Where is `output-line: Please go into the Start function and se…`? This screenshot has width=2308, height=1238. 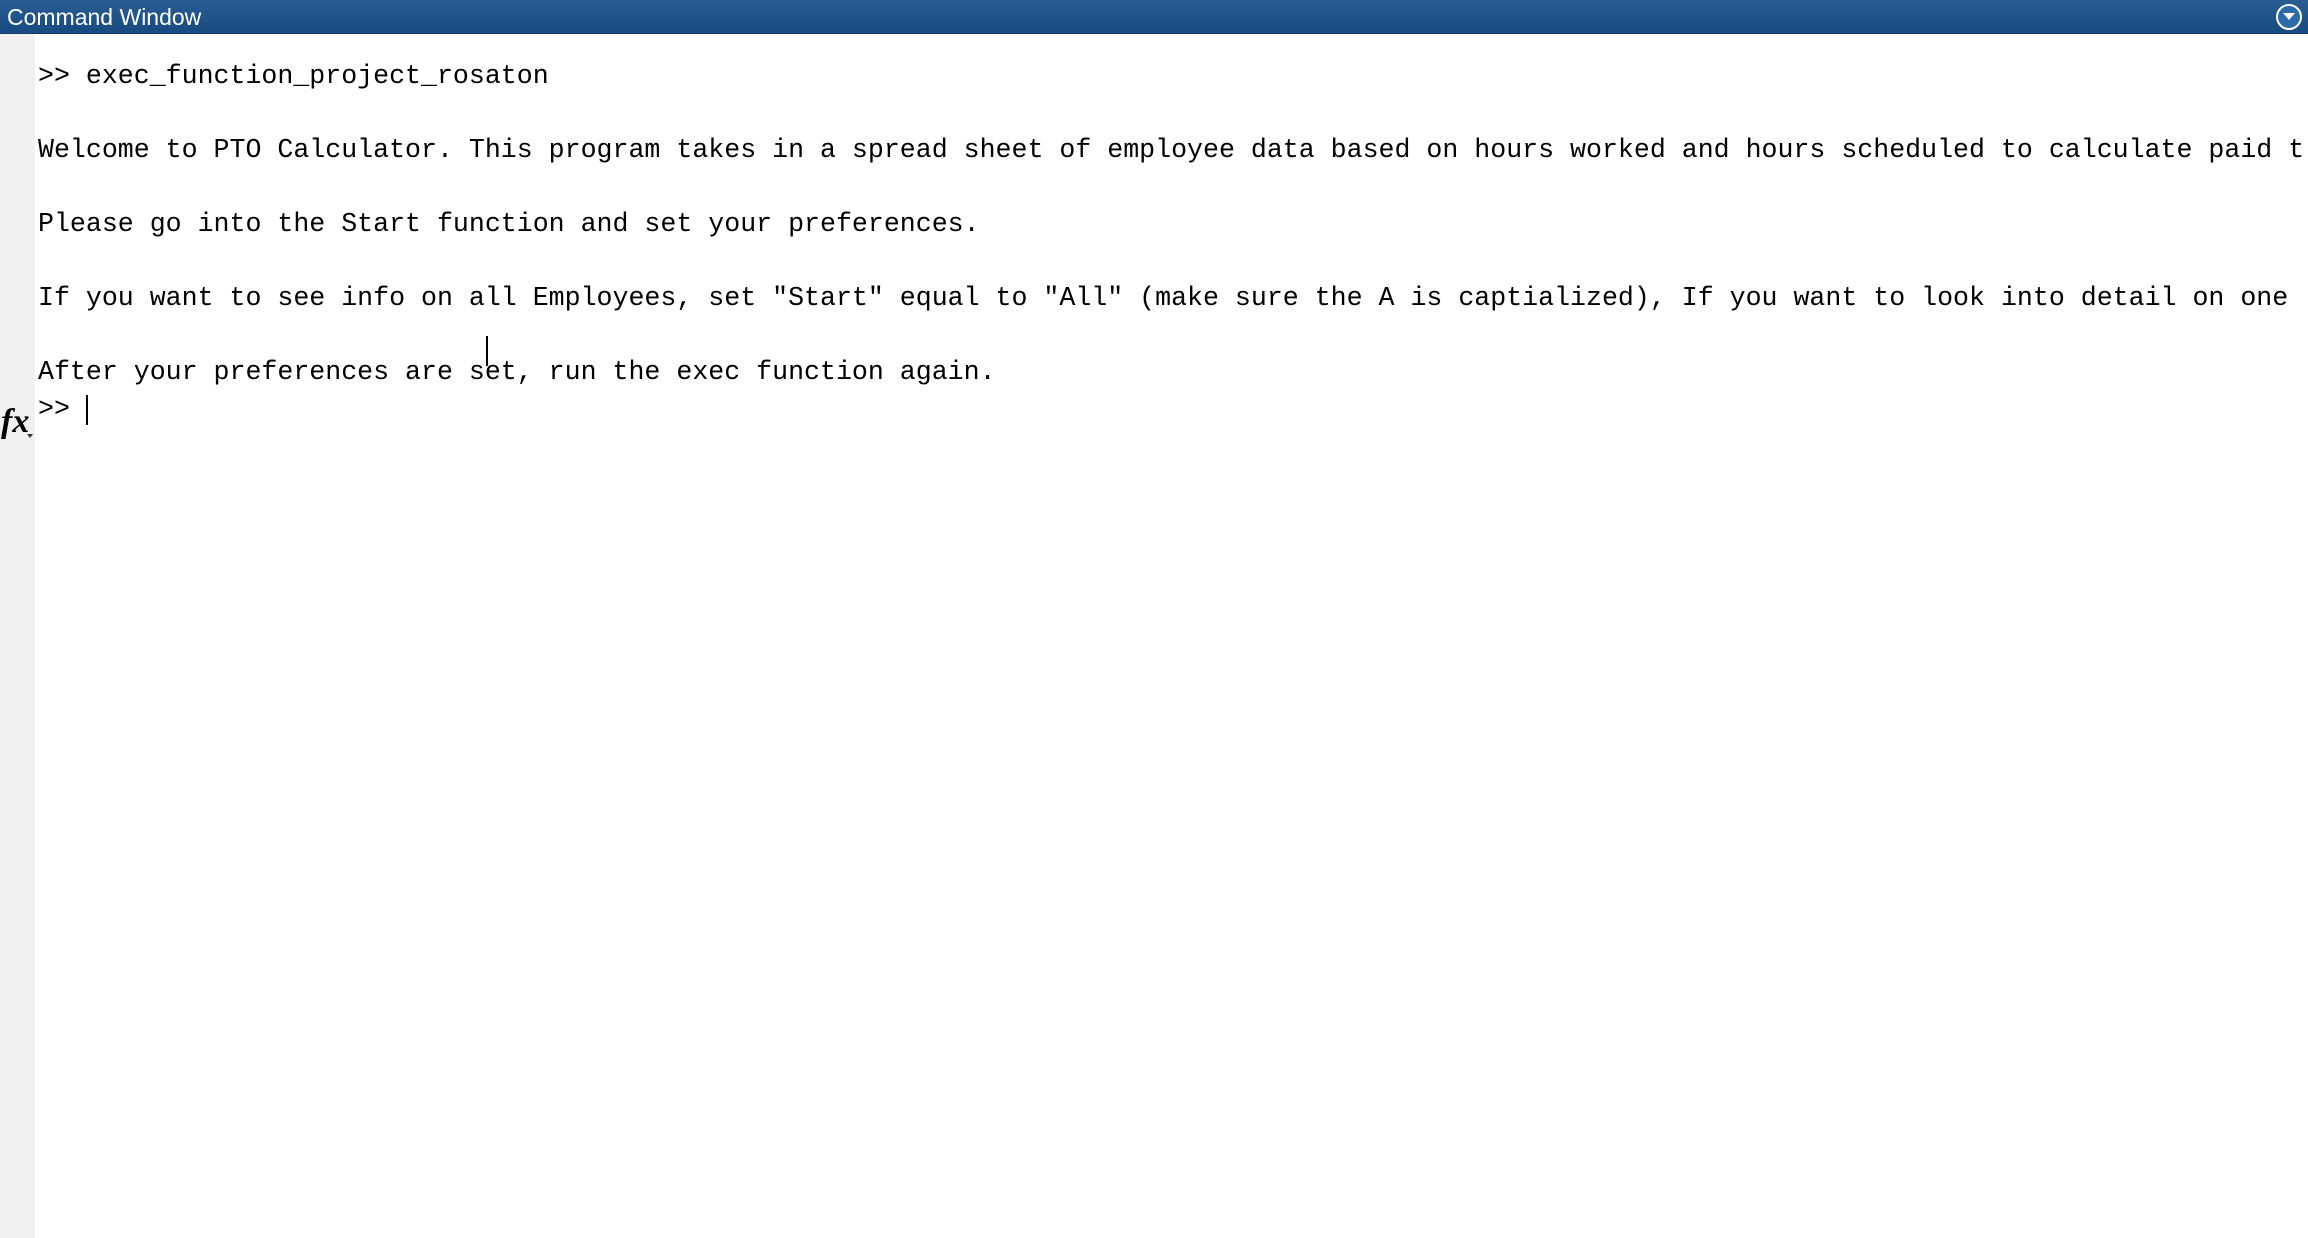
output-line: Please go into the Start function and se… is located at coordinates (509, 224).